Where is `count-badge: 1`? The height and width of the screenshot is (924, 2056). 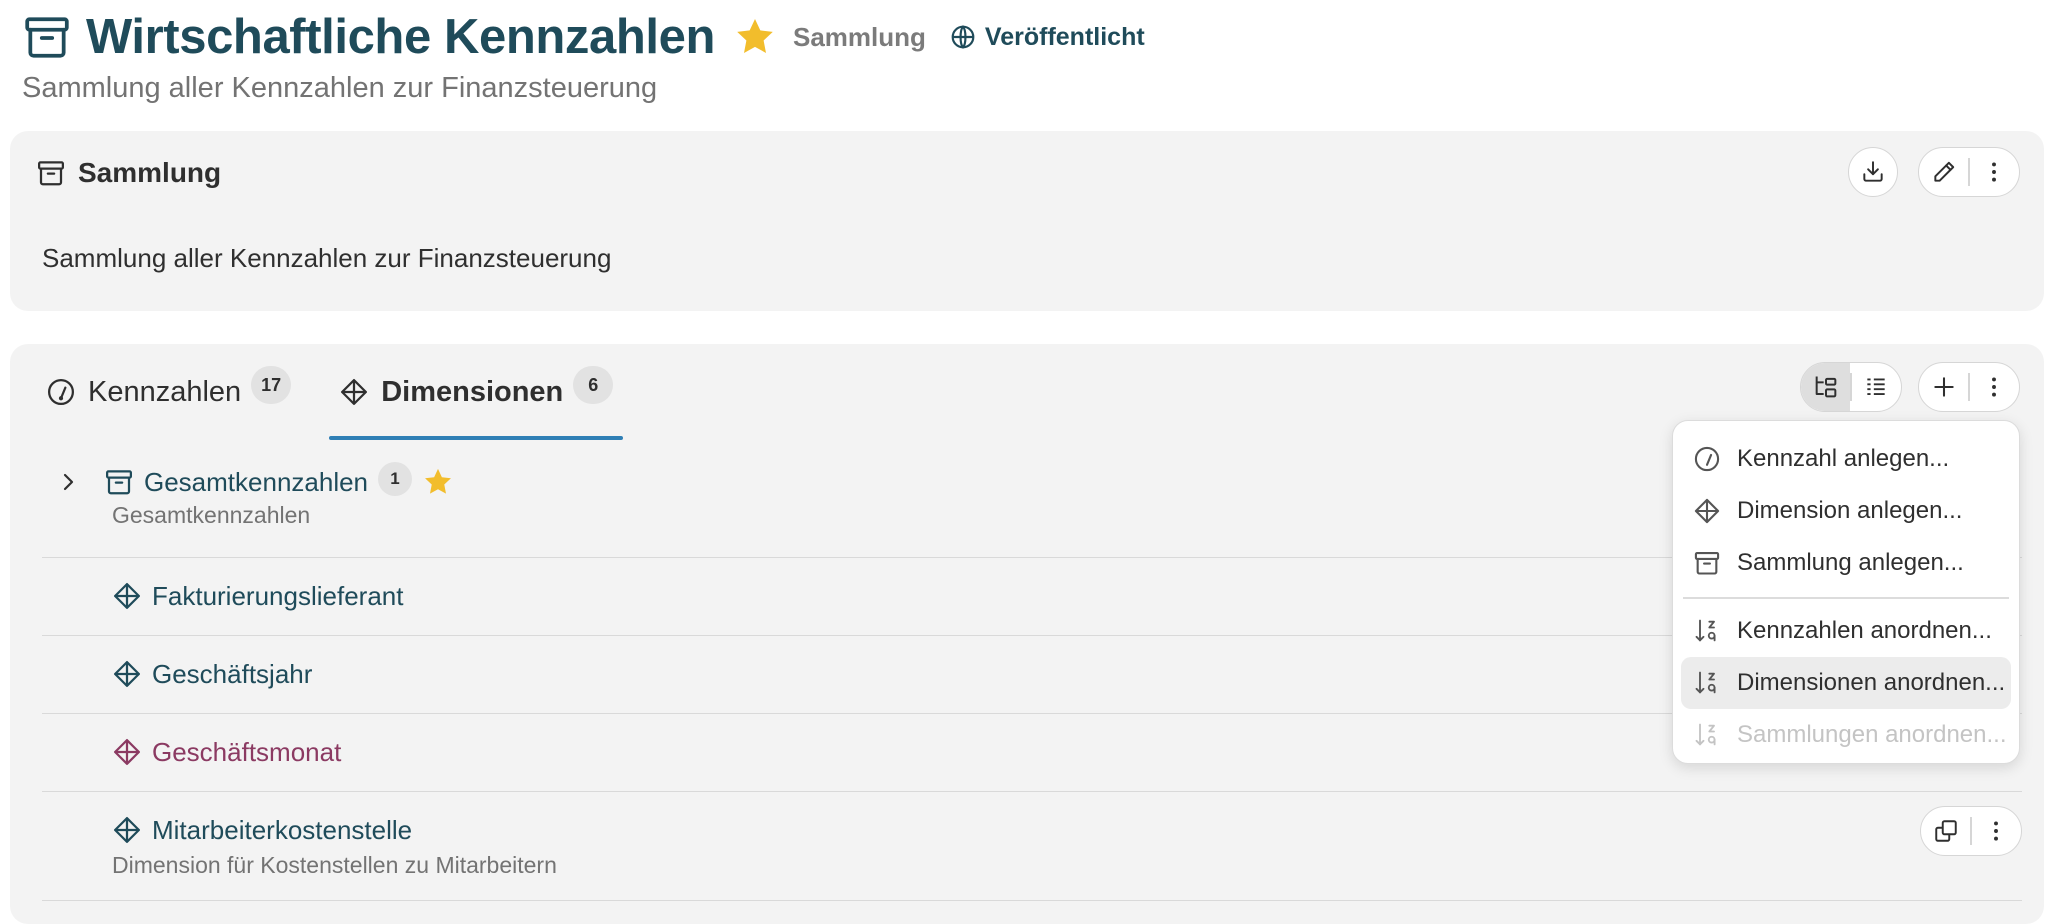
count-badge: 1 is located at coordinates (395, 479).